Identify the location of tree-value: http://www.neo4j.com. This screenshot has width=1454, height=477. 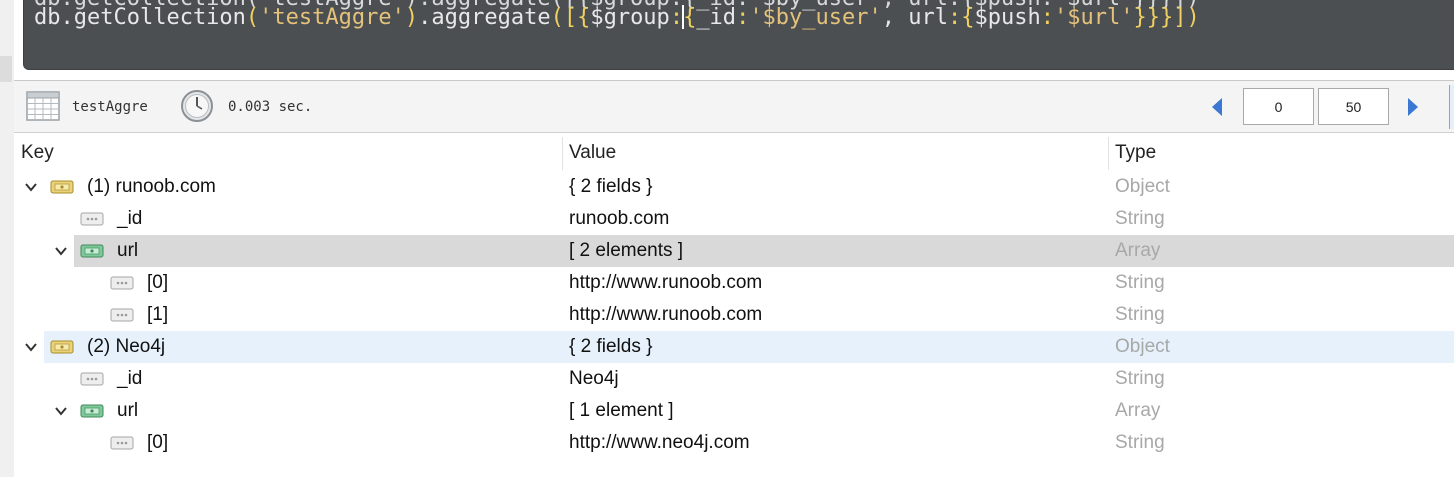
(659, 442).